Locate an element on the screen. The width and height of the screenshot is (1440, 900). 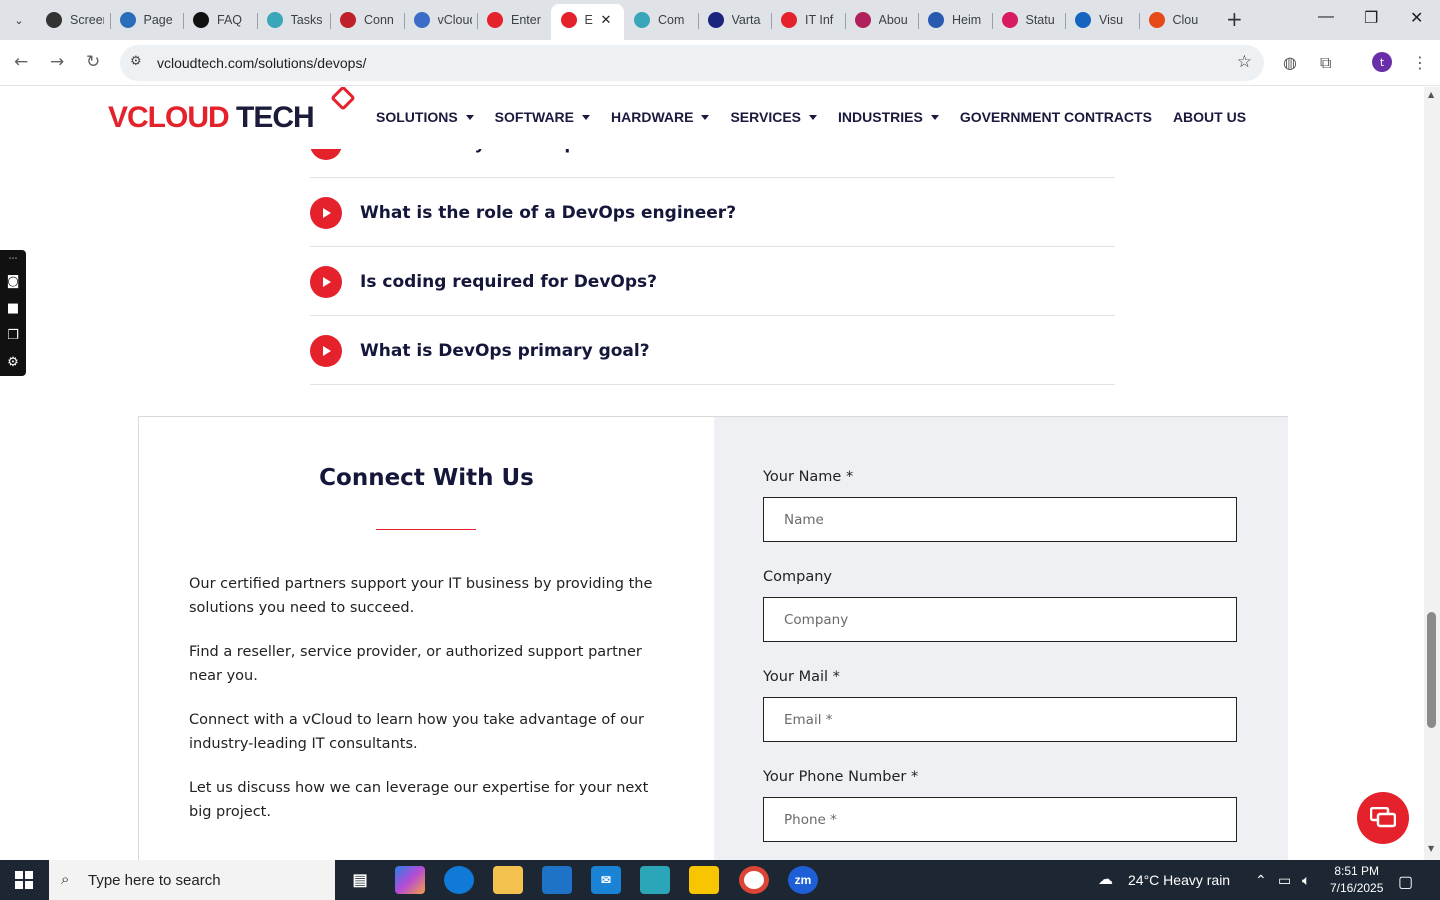
name-input is located at coordinates (1000, 519).